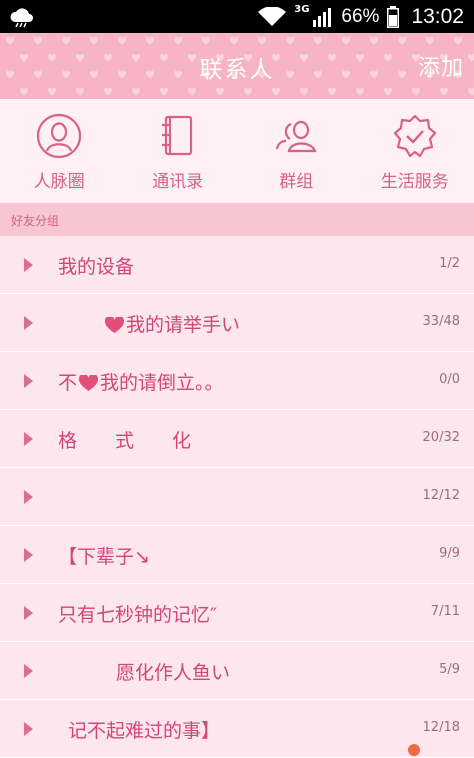 This screenshot has width=474, height=758. I want to click on group-count: 7/11, so click(445, 611).